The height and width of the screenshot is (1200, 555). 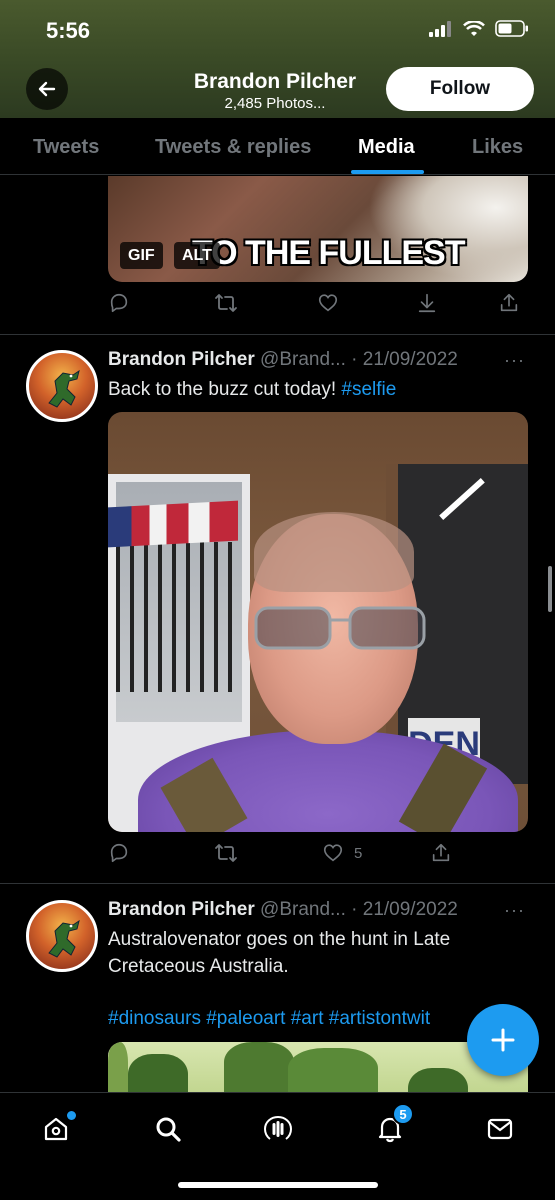 I want to click on download-icon, so click(x=427, y=303).